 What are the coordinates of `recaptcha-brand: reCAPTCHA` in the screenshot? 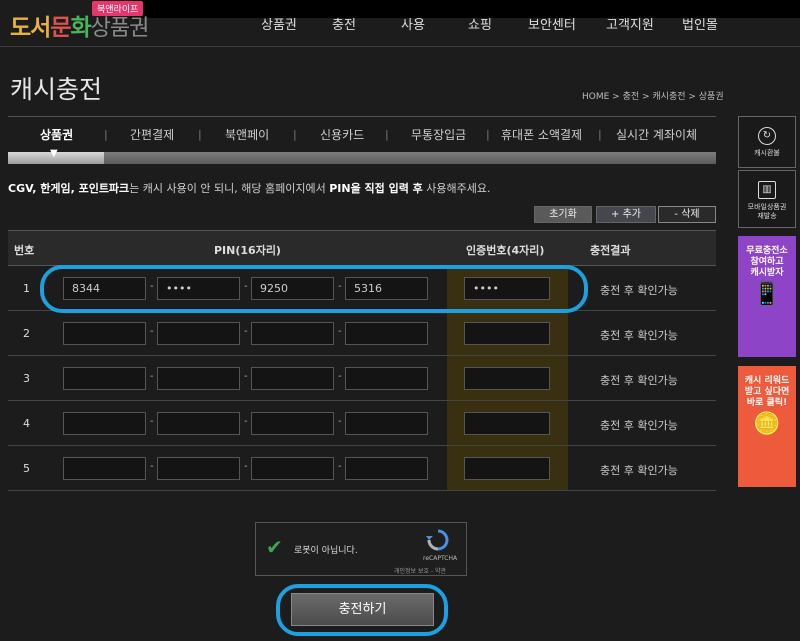 It's located at (440, 558).